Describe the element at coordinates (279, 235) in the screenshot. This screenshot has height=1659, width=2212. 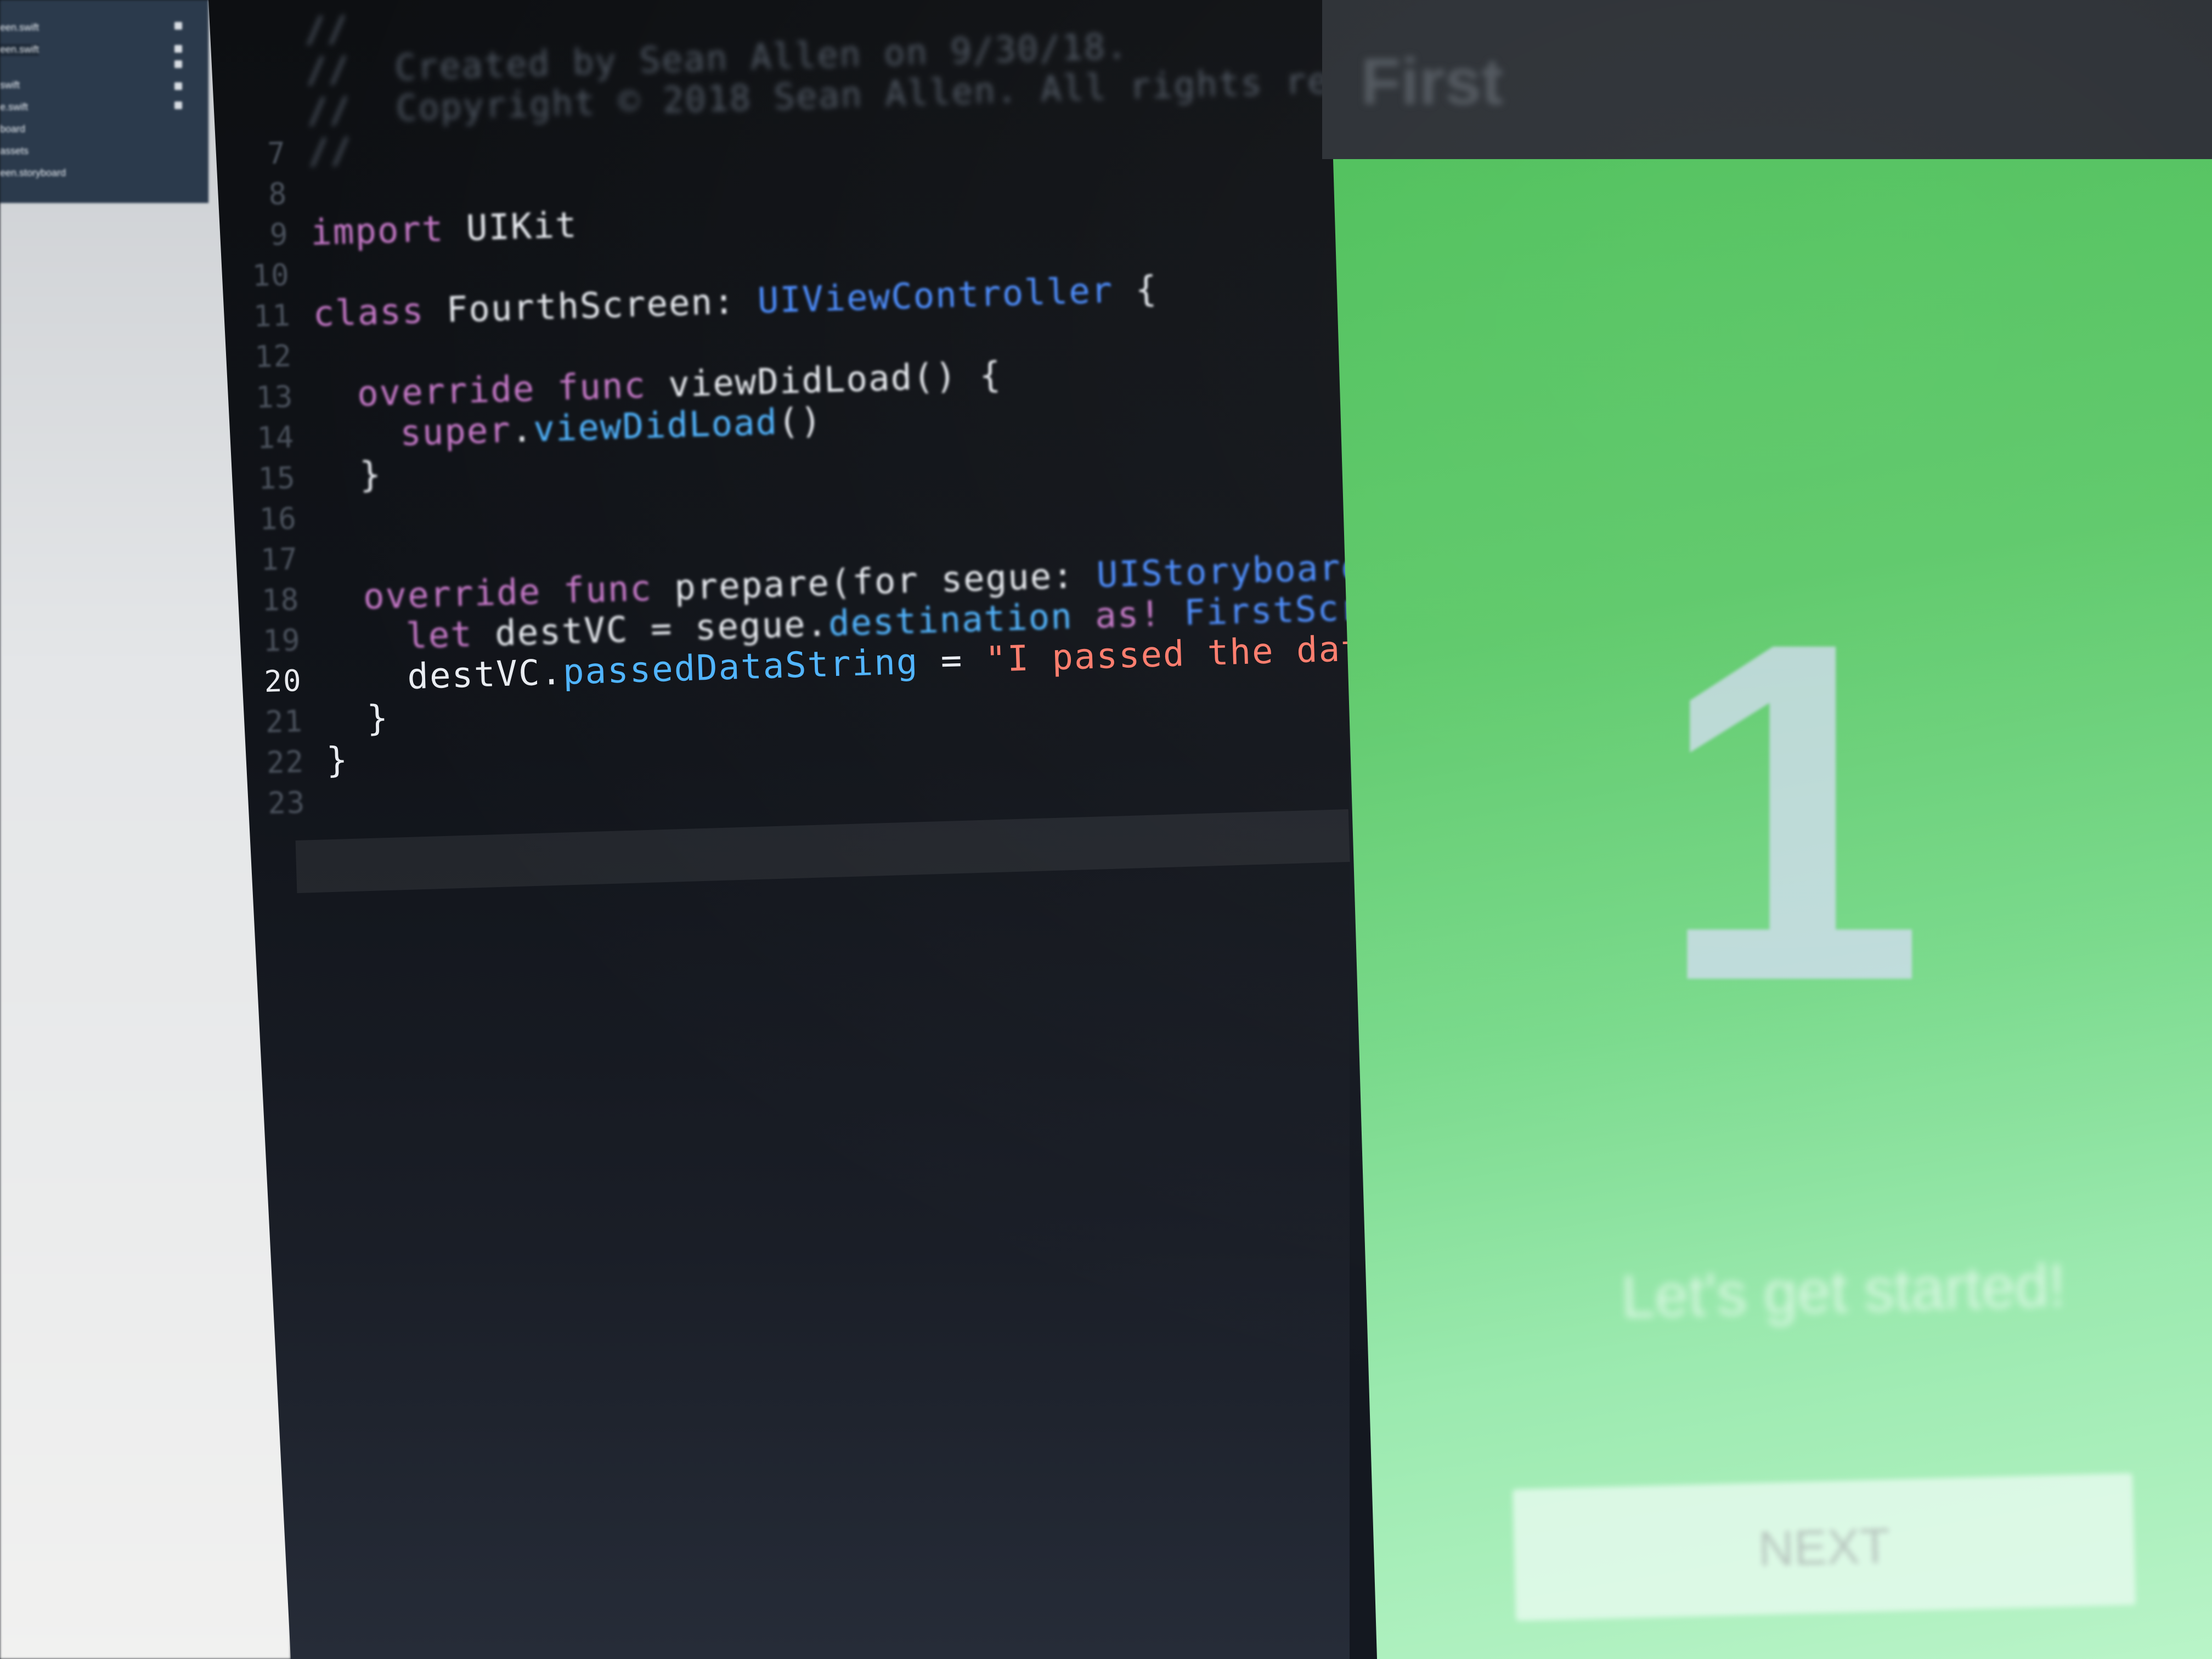
I see `line-number: 9` at that location.